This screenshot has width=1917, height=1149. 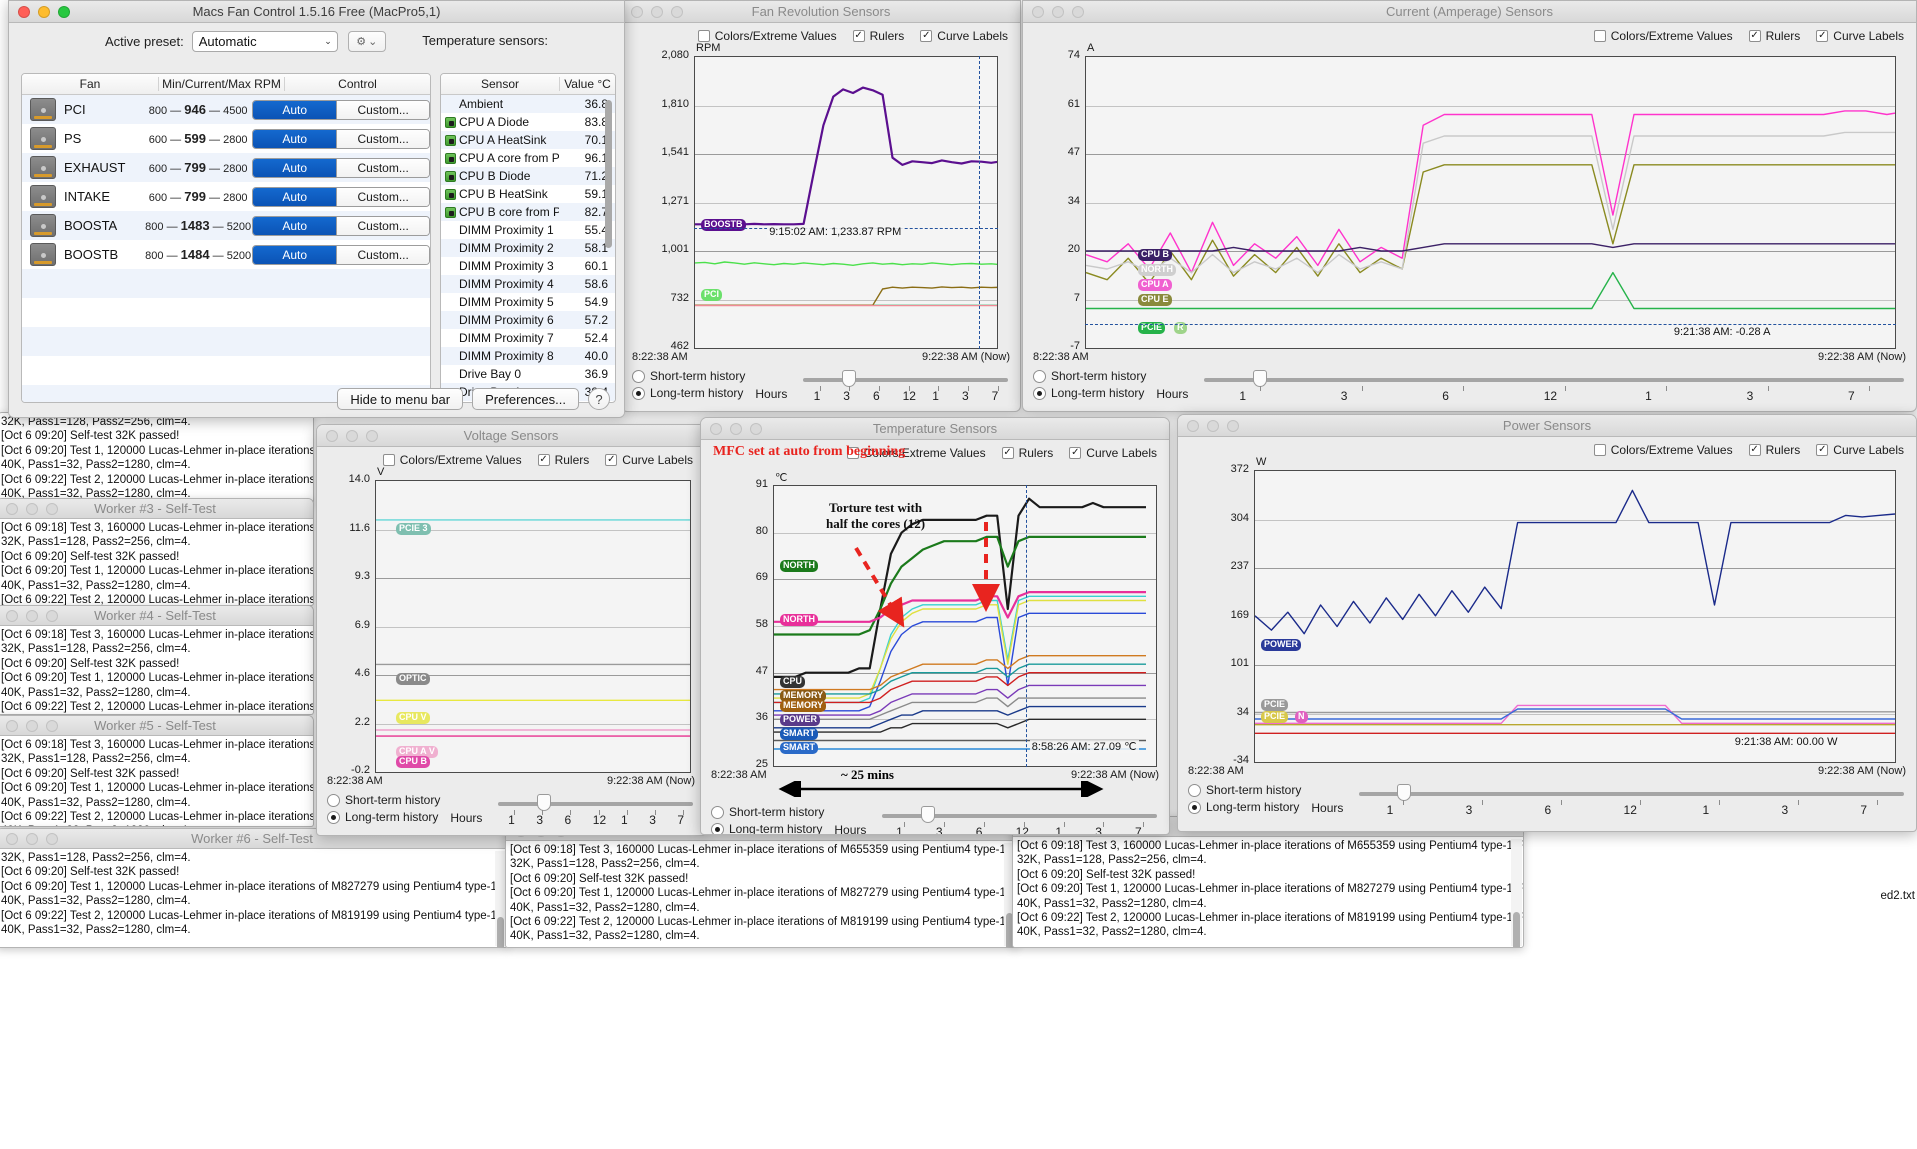 What do you see at coordinates (599, 399) in the screenshot?
I see `help-button: ?` at bounding box center [599, 399].